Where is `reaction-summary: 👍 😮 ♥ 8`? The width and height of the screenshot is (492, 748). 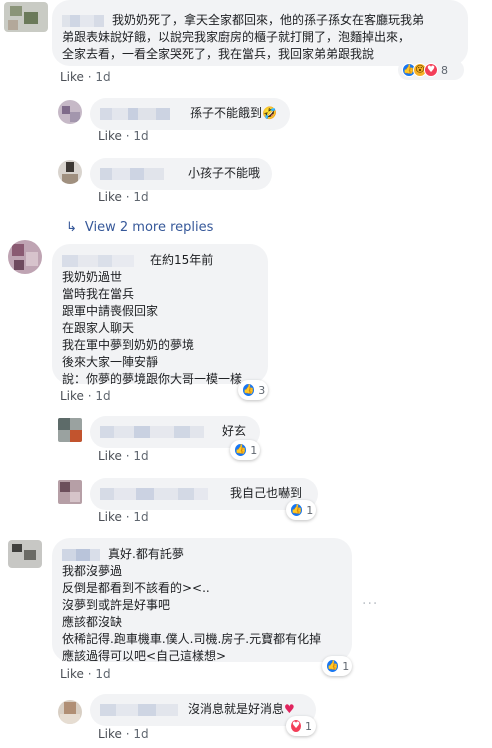
reaction-summary: 👍 😮 ♥ 8 is located at coordinates (431, 70).